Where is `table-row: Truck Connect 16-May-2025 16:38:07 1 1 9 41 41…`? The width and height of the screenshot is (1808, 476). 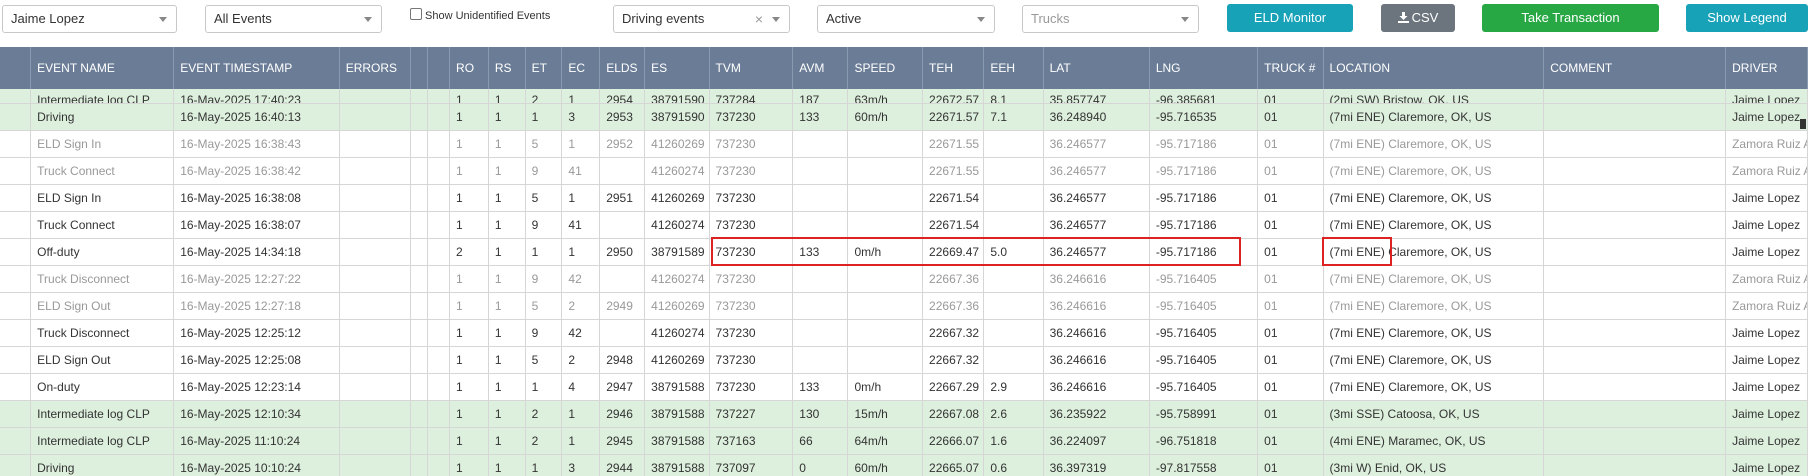 table-row: Truck Connect 16-May-2025 16:38:07 1 1 9 41 41… is located at coordinates (904, 225).